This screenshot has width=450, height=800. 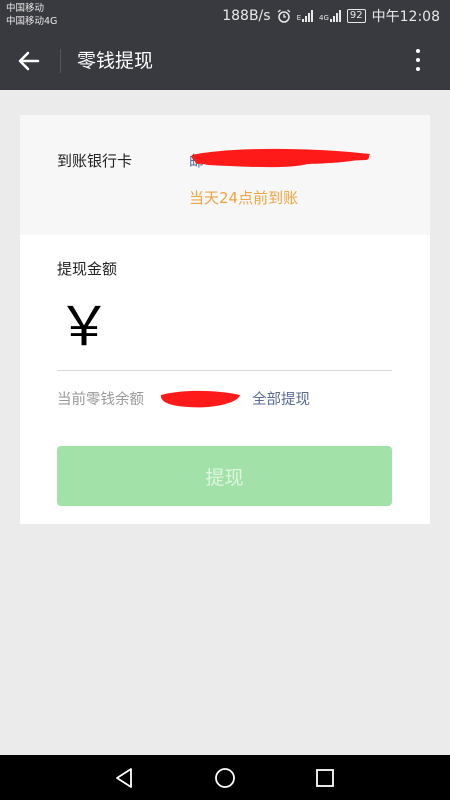 I want to click on network-type-2: 4G, so click(x=324, y=18).